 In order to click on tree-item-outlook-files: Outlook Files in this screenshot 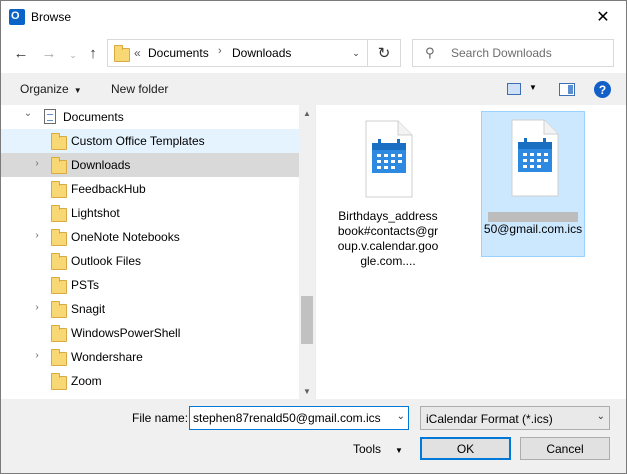, I will do `click(150, 261)`.